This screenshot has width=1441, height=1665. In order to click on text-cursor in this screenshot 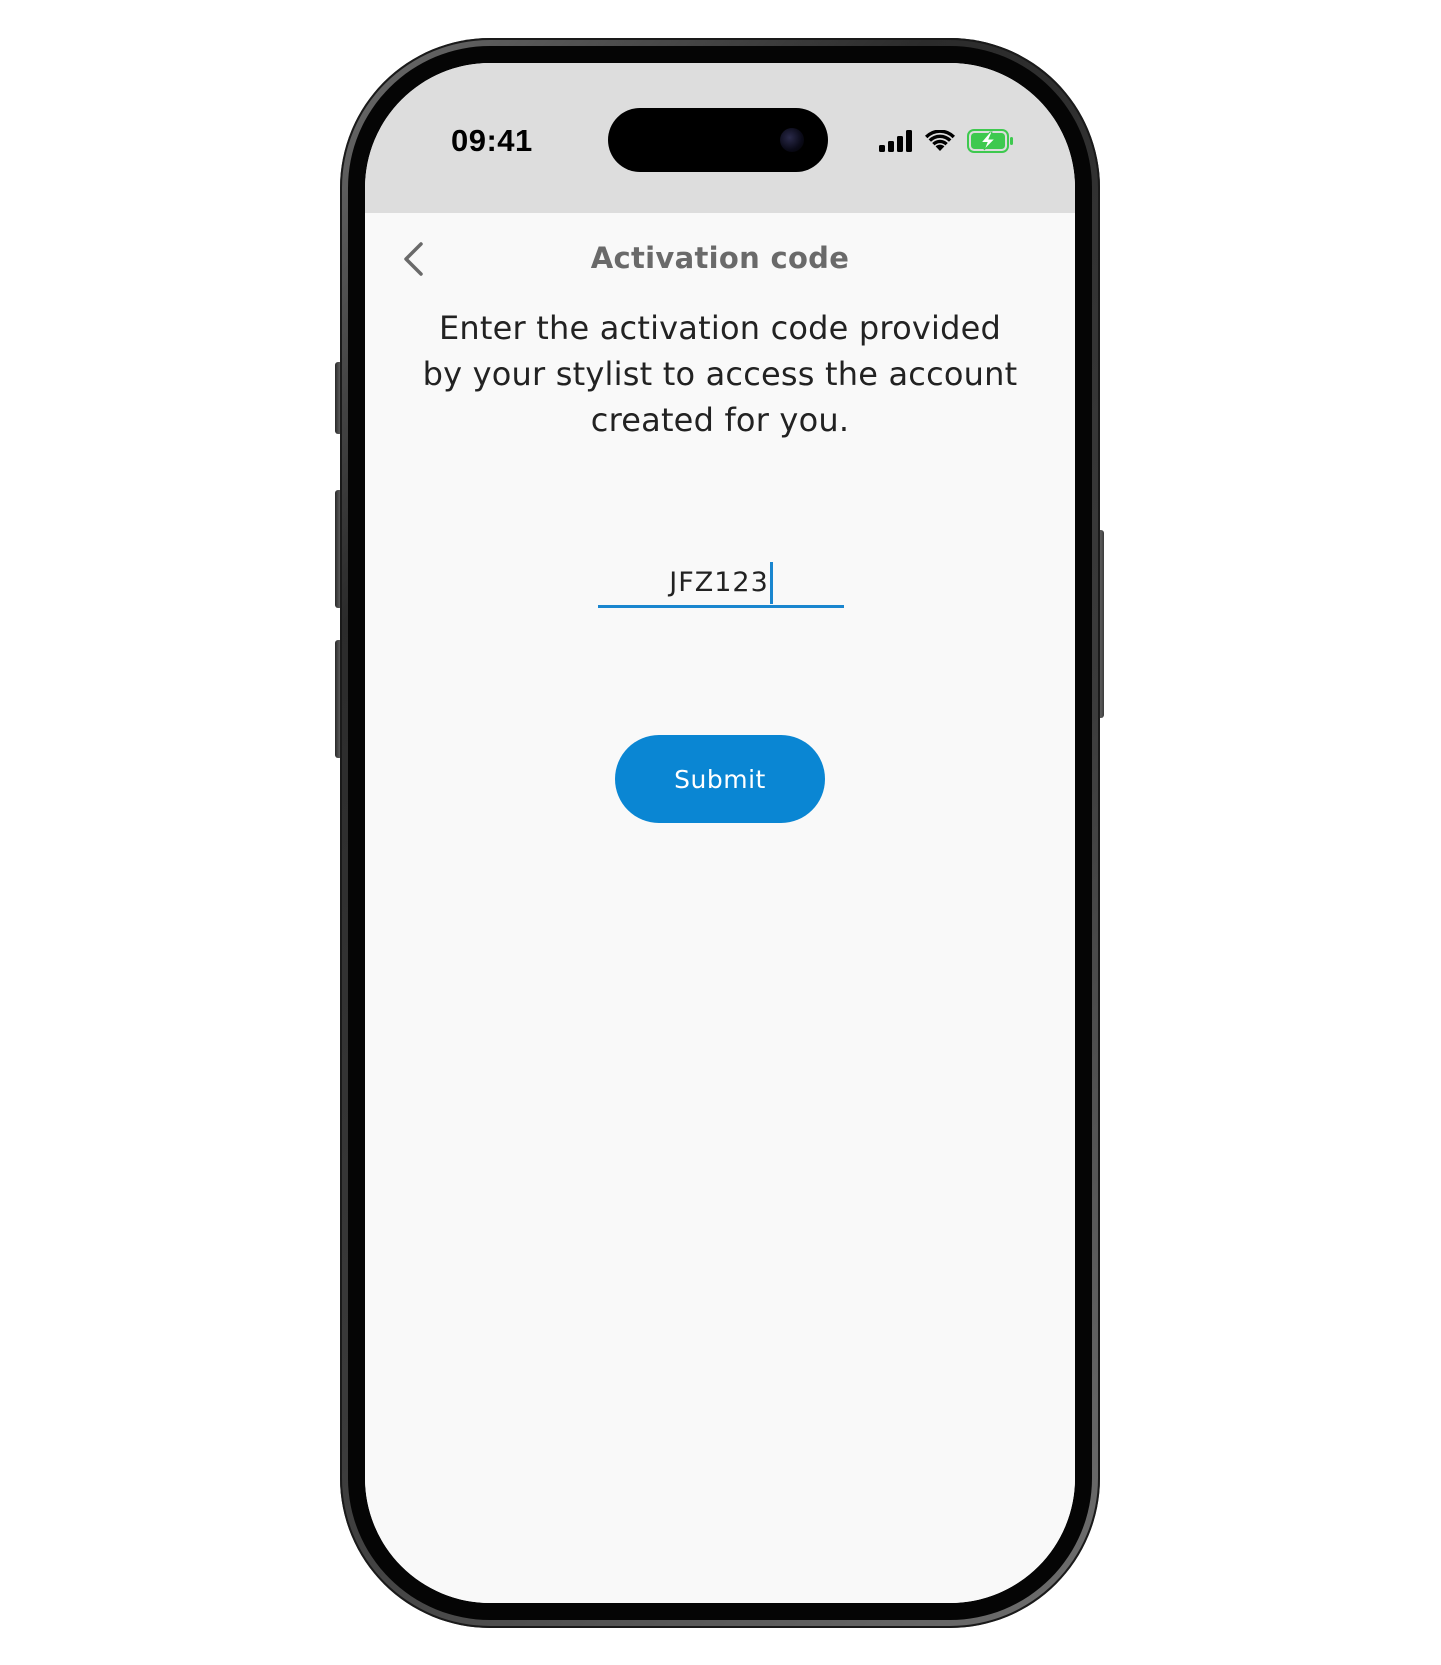, I will do `click(771, 582)`.